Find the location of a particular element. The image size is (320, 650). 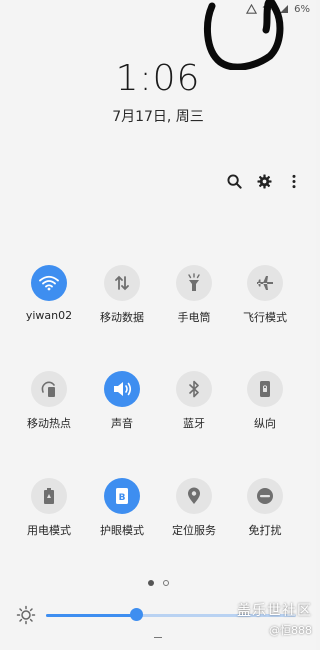

eye-comfort-icon: B is located at coordinates (122, 496).